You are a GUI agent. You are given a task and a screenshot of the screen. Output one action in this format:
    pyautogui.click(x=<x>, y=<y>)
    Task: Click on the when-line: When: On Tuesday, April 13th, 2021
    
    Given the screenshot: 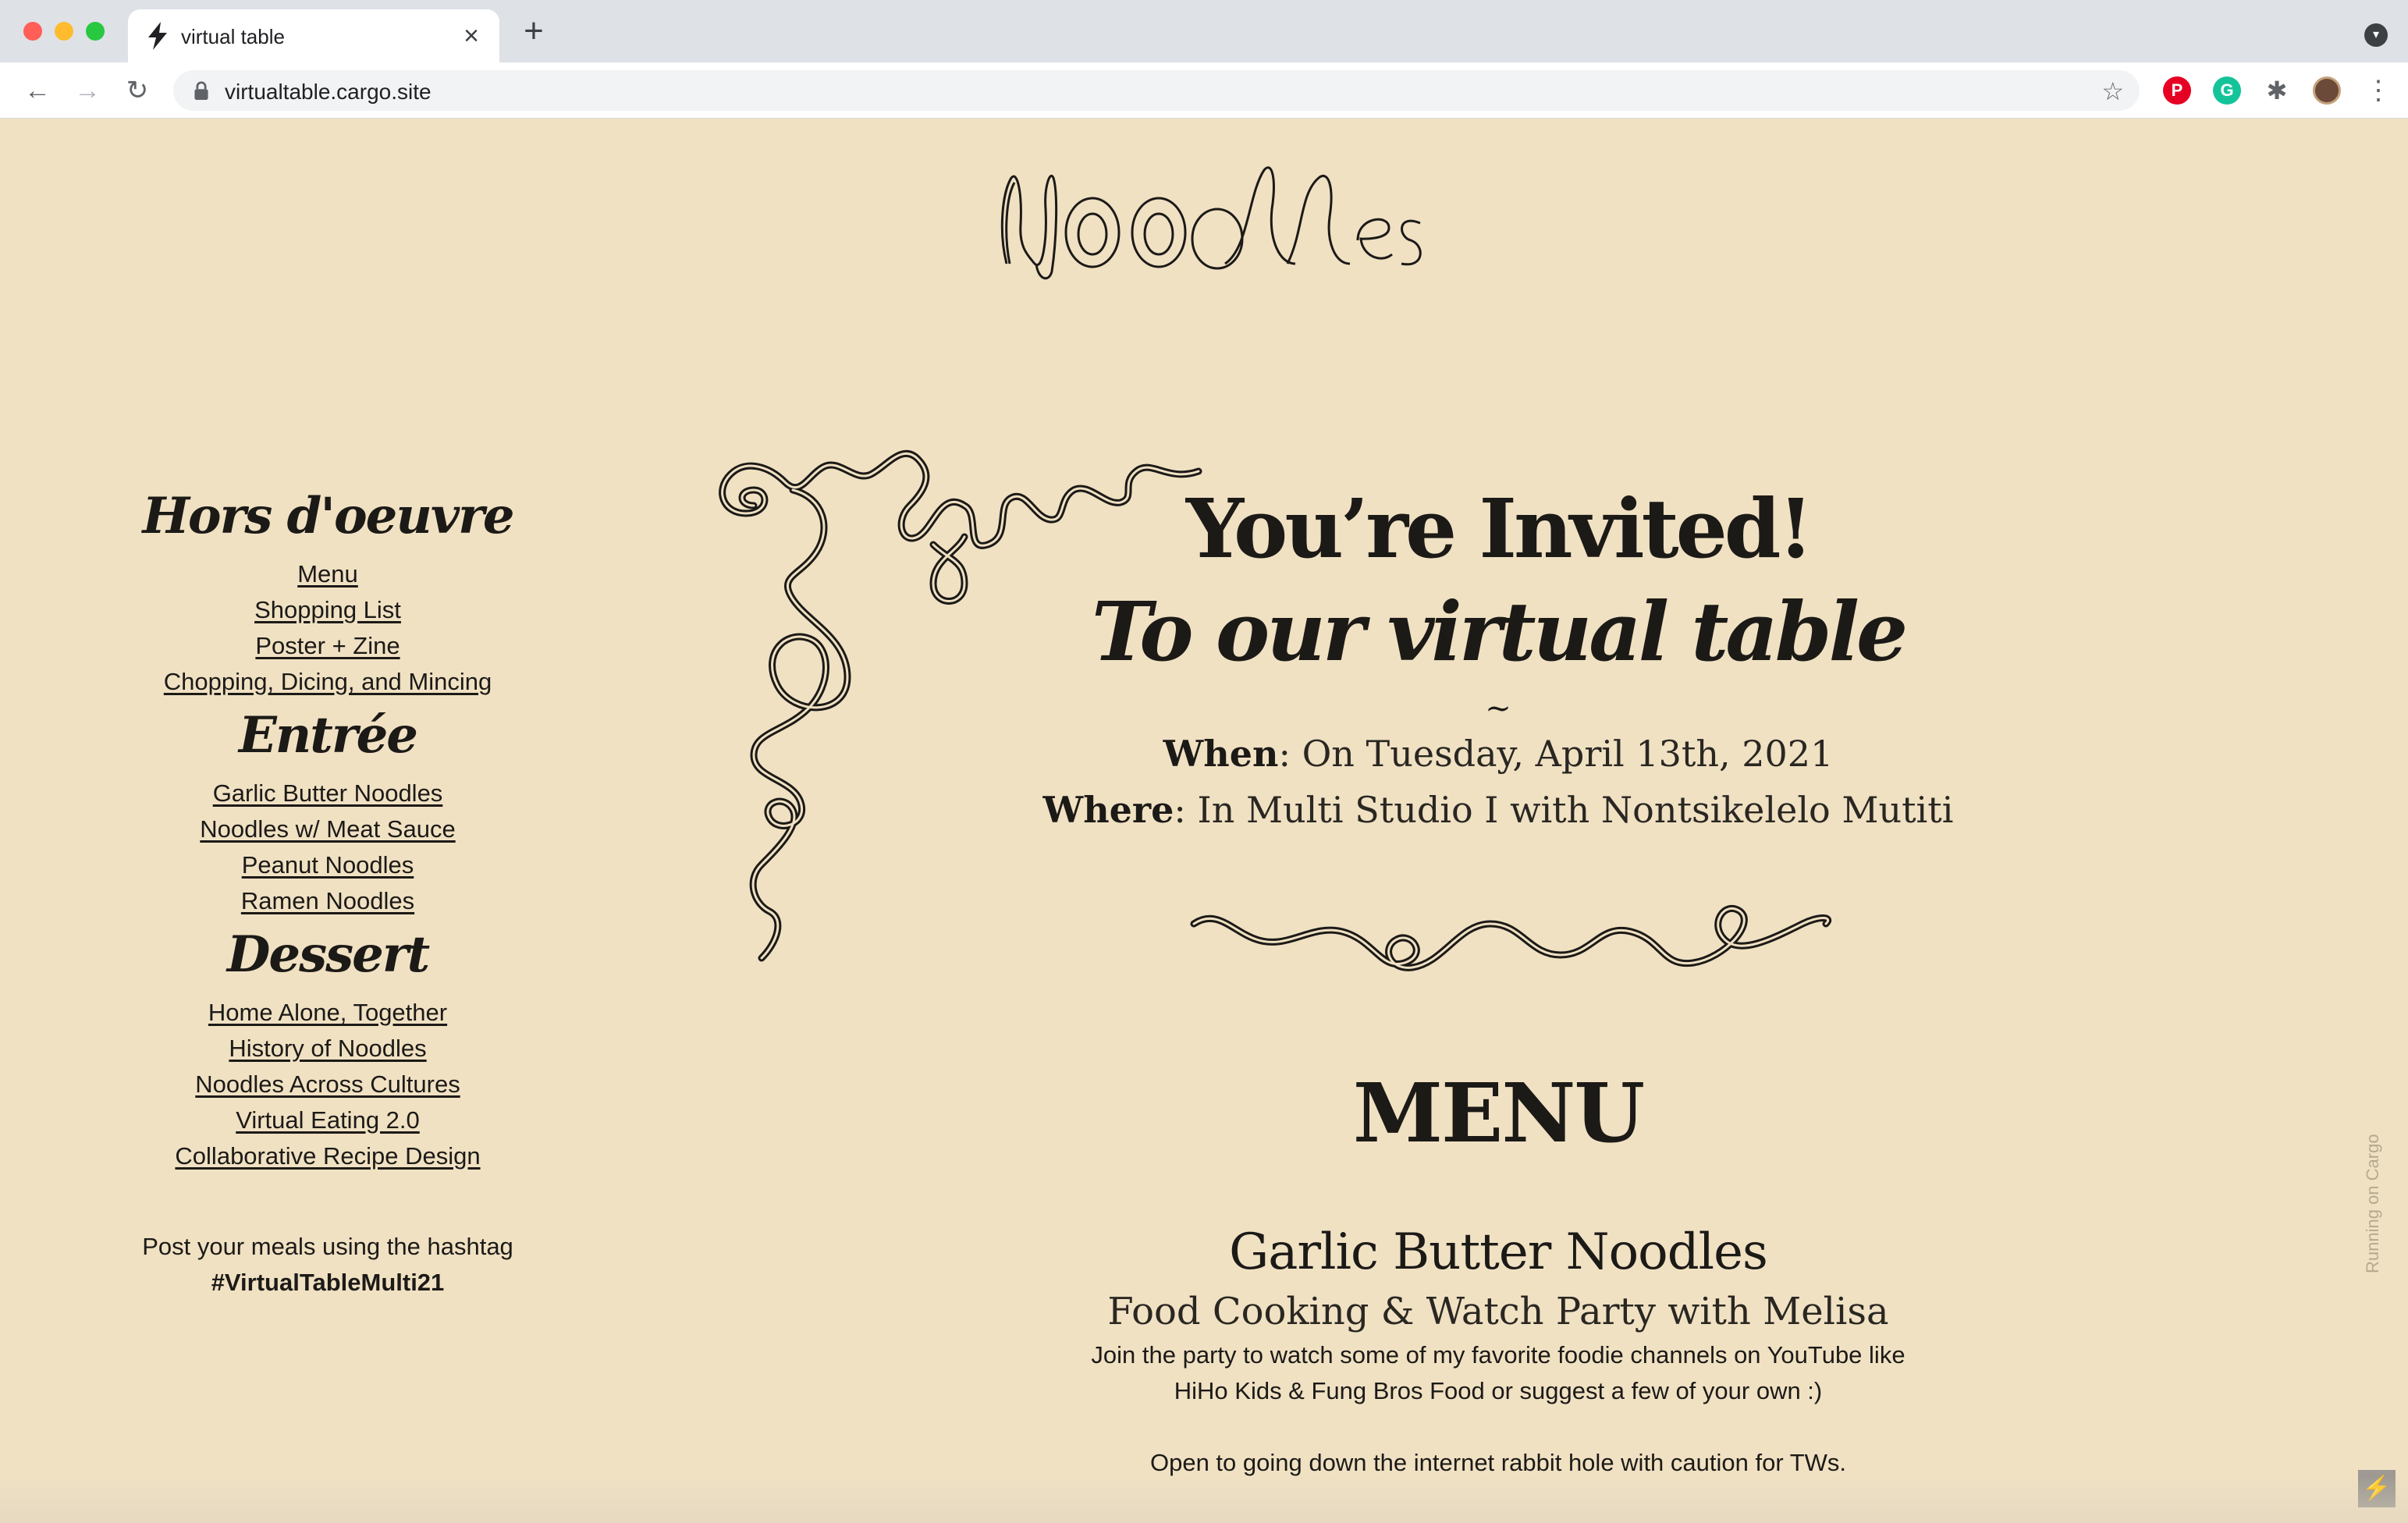 What is the action you would take?
    pyautogui.click(x=1498, y=754)
    